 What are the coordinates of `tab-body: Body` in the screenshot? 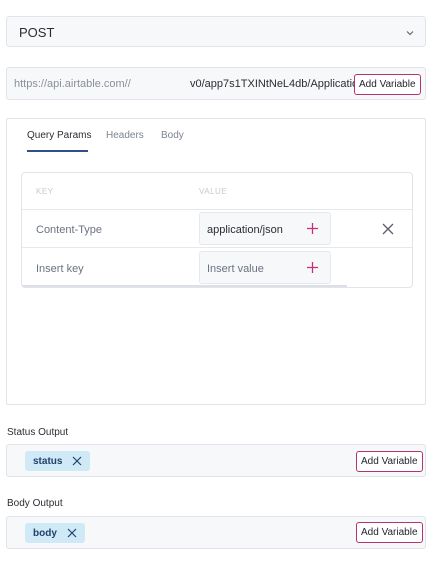 It's located at (172, 135).